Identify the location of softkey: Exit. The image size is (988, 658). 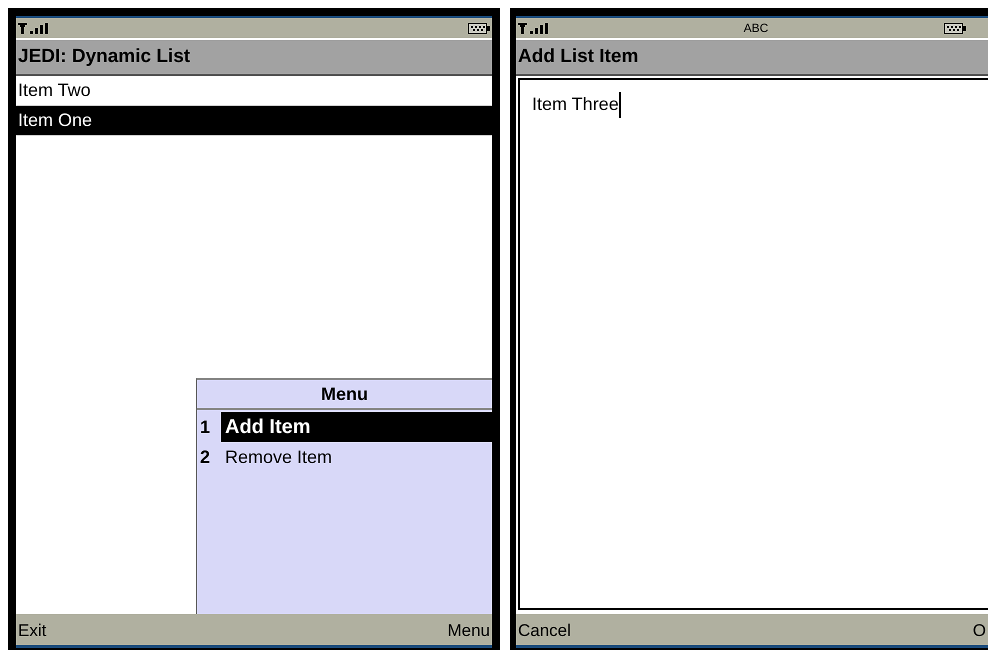
(32, 631).